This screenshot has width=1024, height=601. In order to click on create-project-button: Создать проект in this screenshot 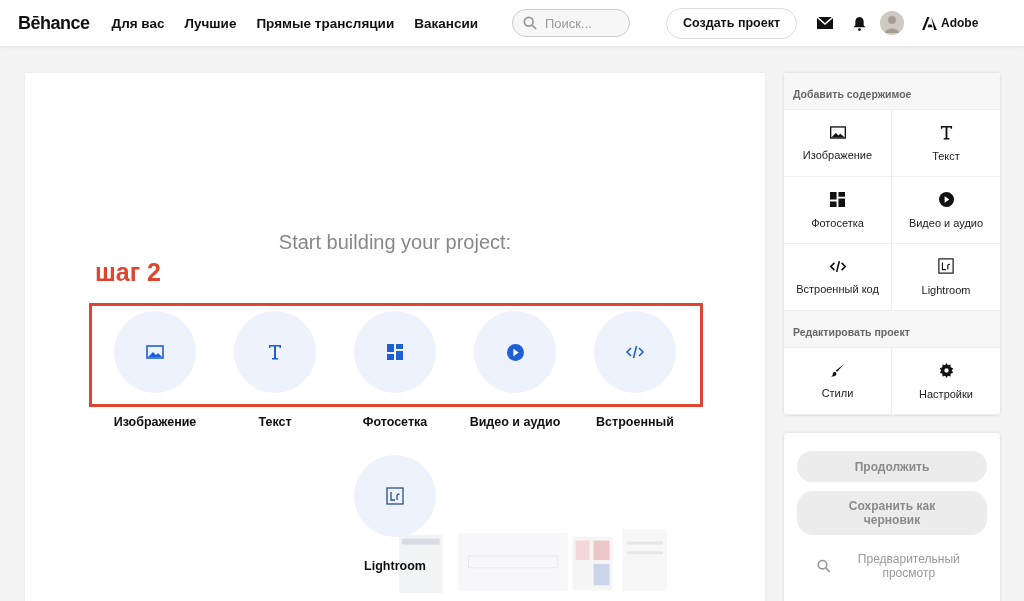, I will do `click(732, 23)`.